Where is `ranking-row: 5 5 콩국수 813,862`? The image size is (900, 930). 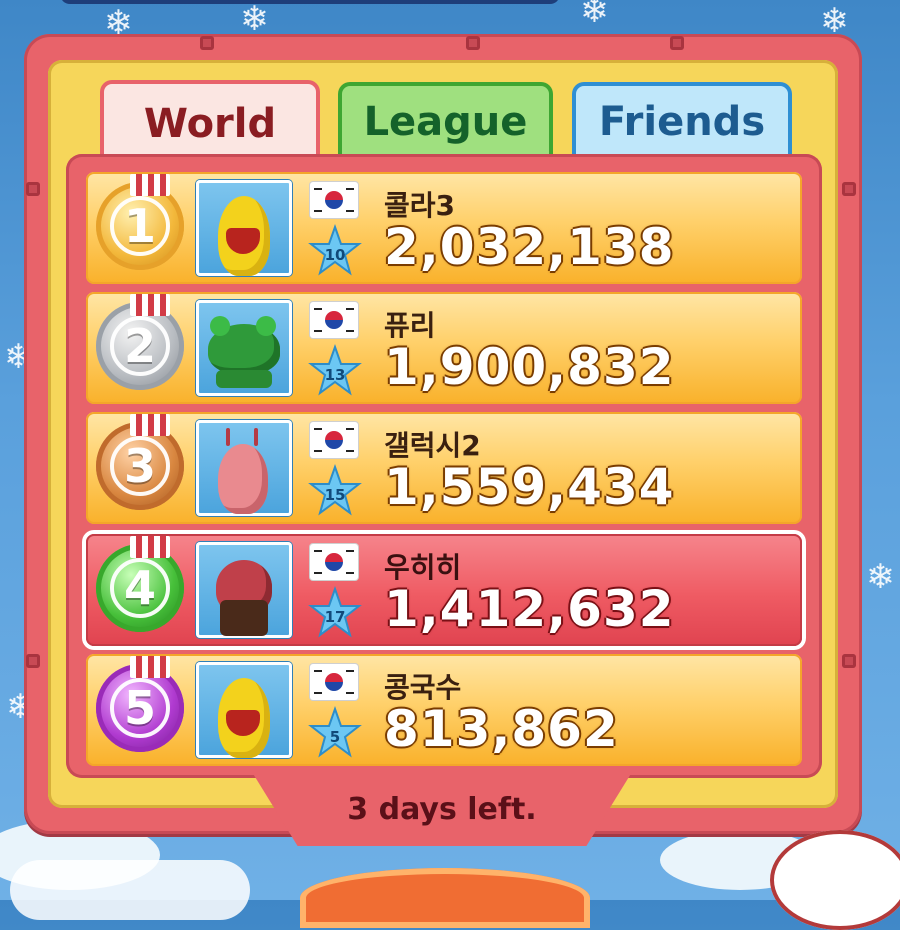 ranking-row: 5 5 콩국수 813,862 is located at coordinates (444, 710).